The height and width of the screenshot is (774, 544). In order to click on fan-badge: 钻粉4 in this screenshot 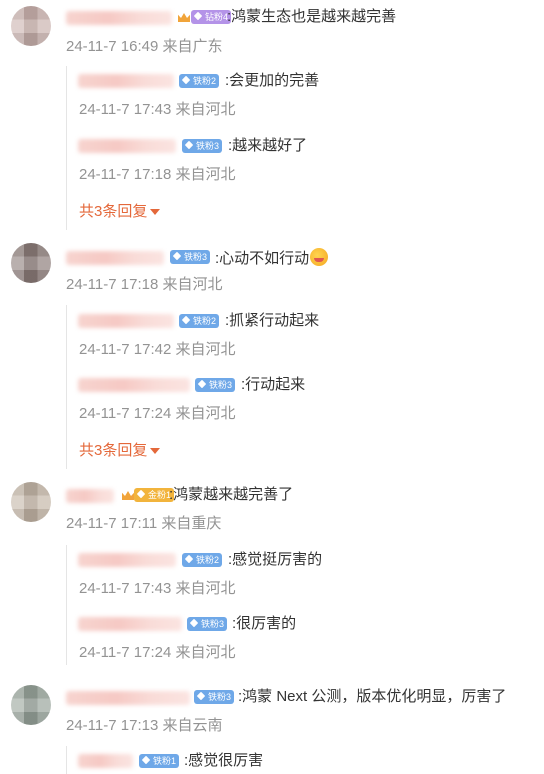, I will do `click(211, 17)`.